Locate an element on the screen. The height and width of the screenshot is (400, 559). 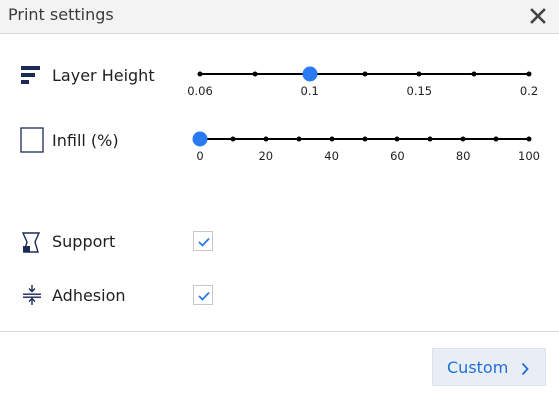
chevron-right-icon is located at coordinates (525, 370).